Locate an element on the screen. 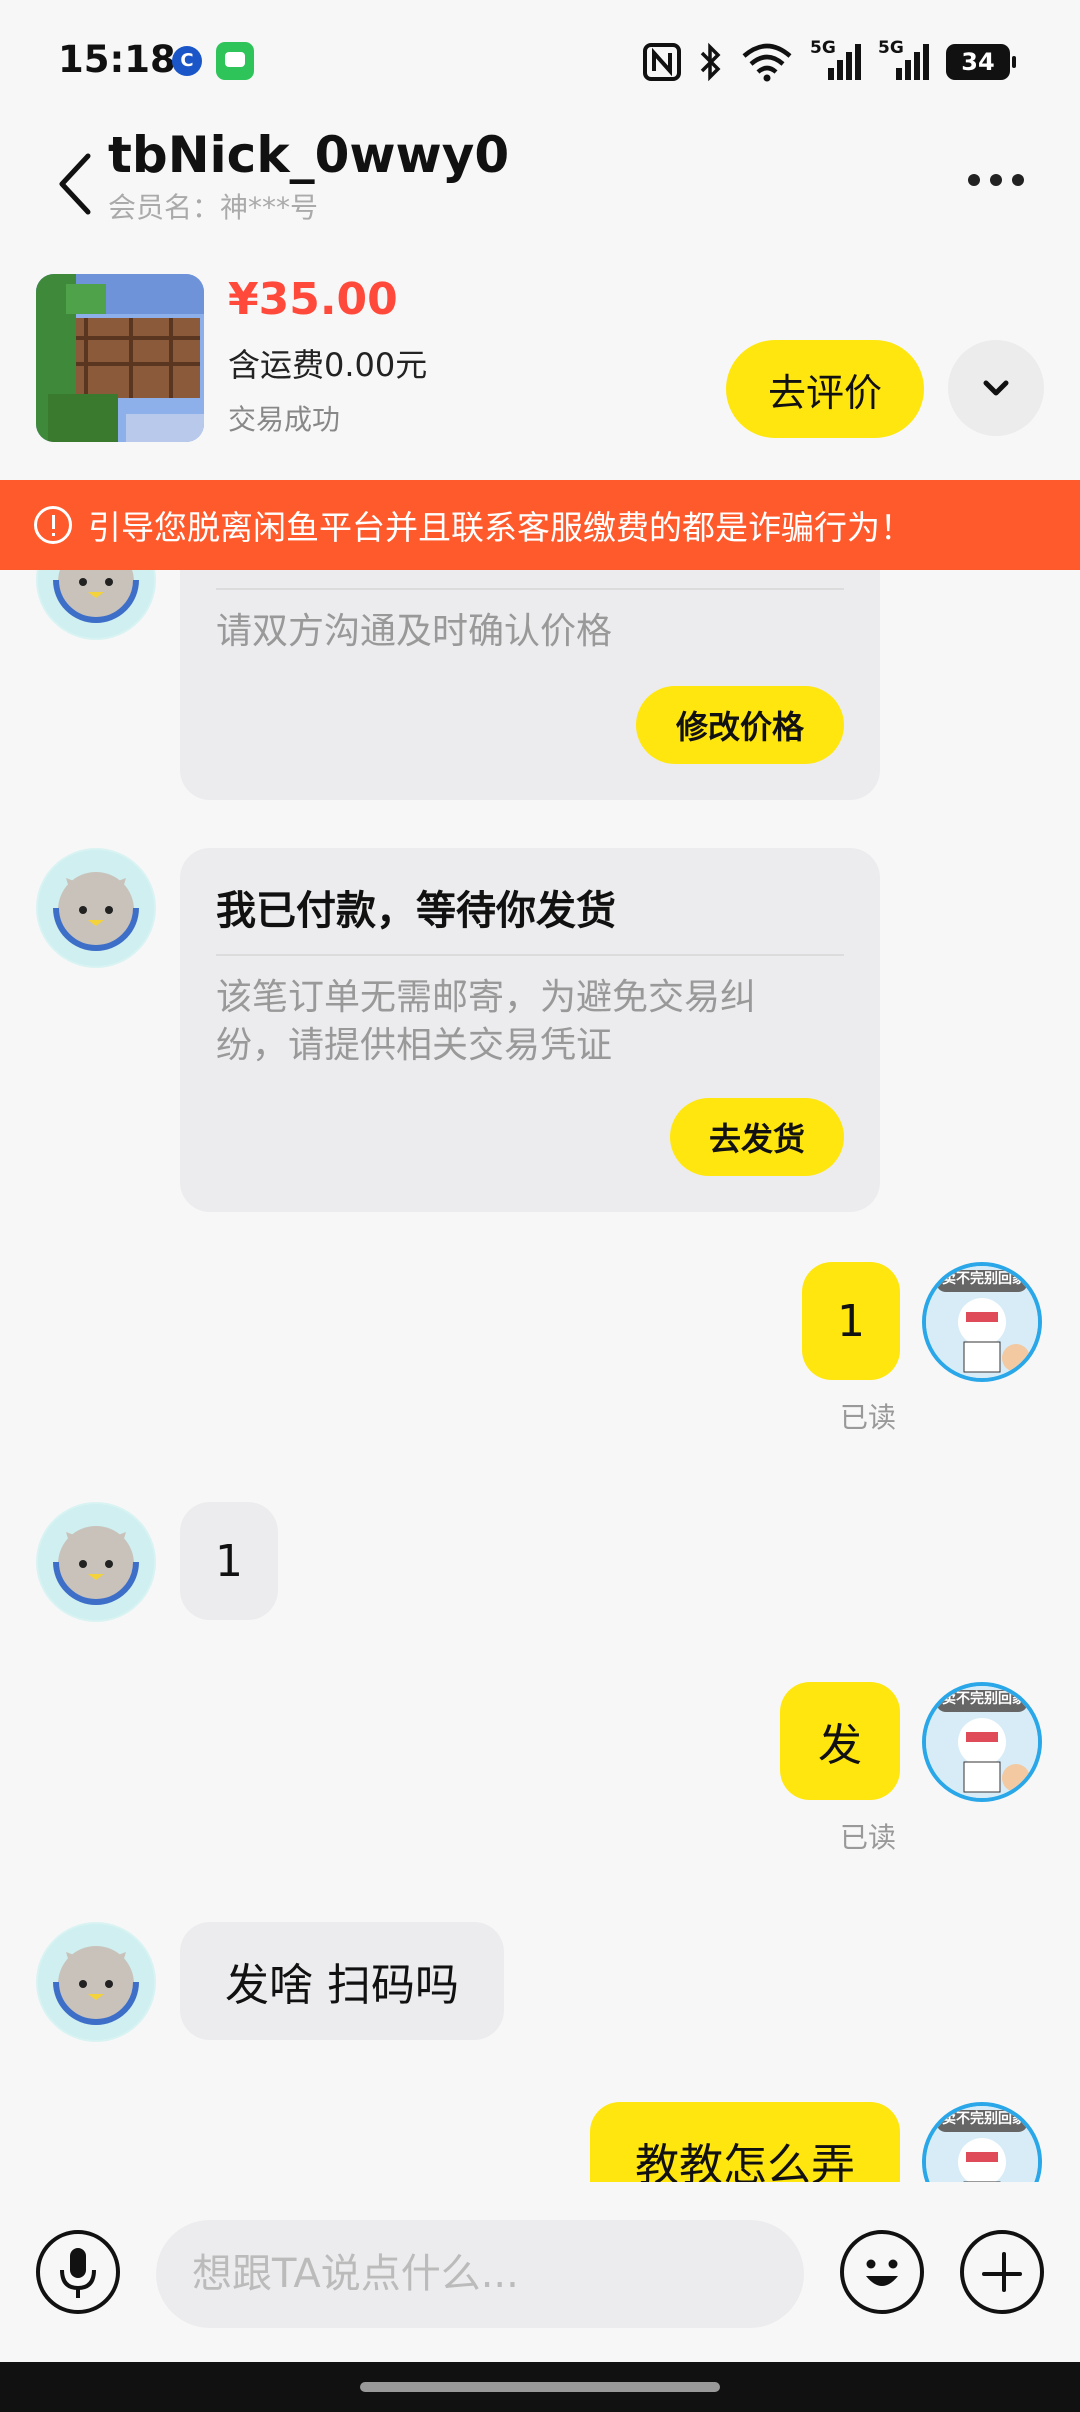 The image size is (1080, 2412). home-indicator is located at coordinates (540, 2387).